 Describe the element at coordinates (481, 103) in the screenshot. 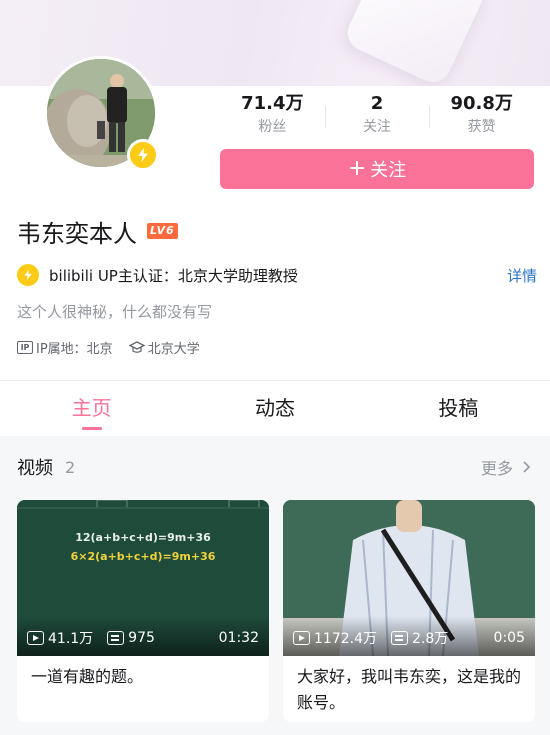

I see `stat-value: 90.8万` at that location.